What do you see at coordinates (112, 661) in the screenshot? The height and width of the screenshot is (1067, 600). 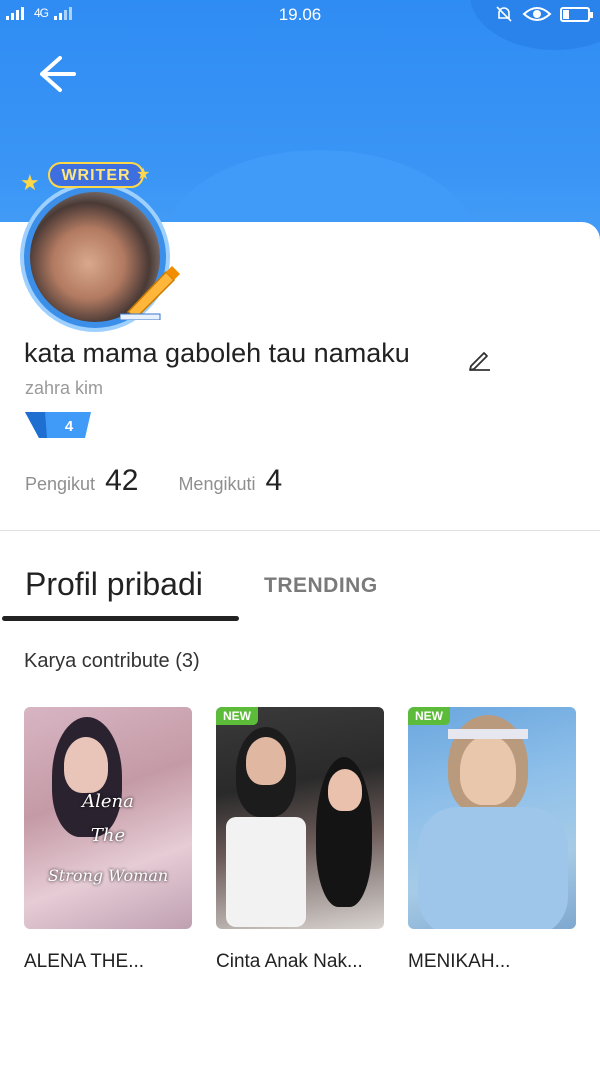 I see `section-title: Karya contribute (3)` at bounding box center [112, 661].